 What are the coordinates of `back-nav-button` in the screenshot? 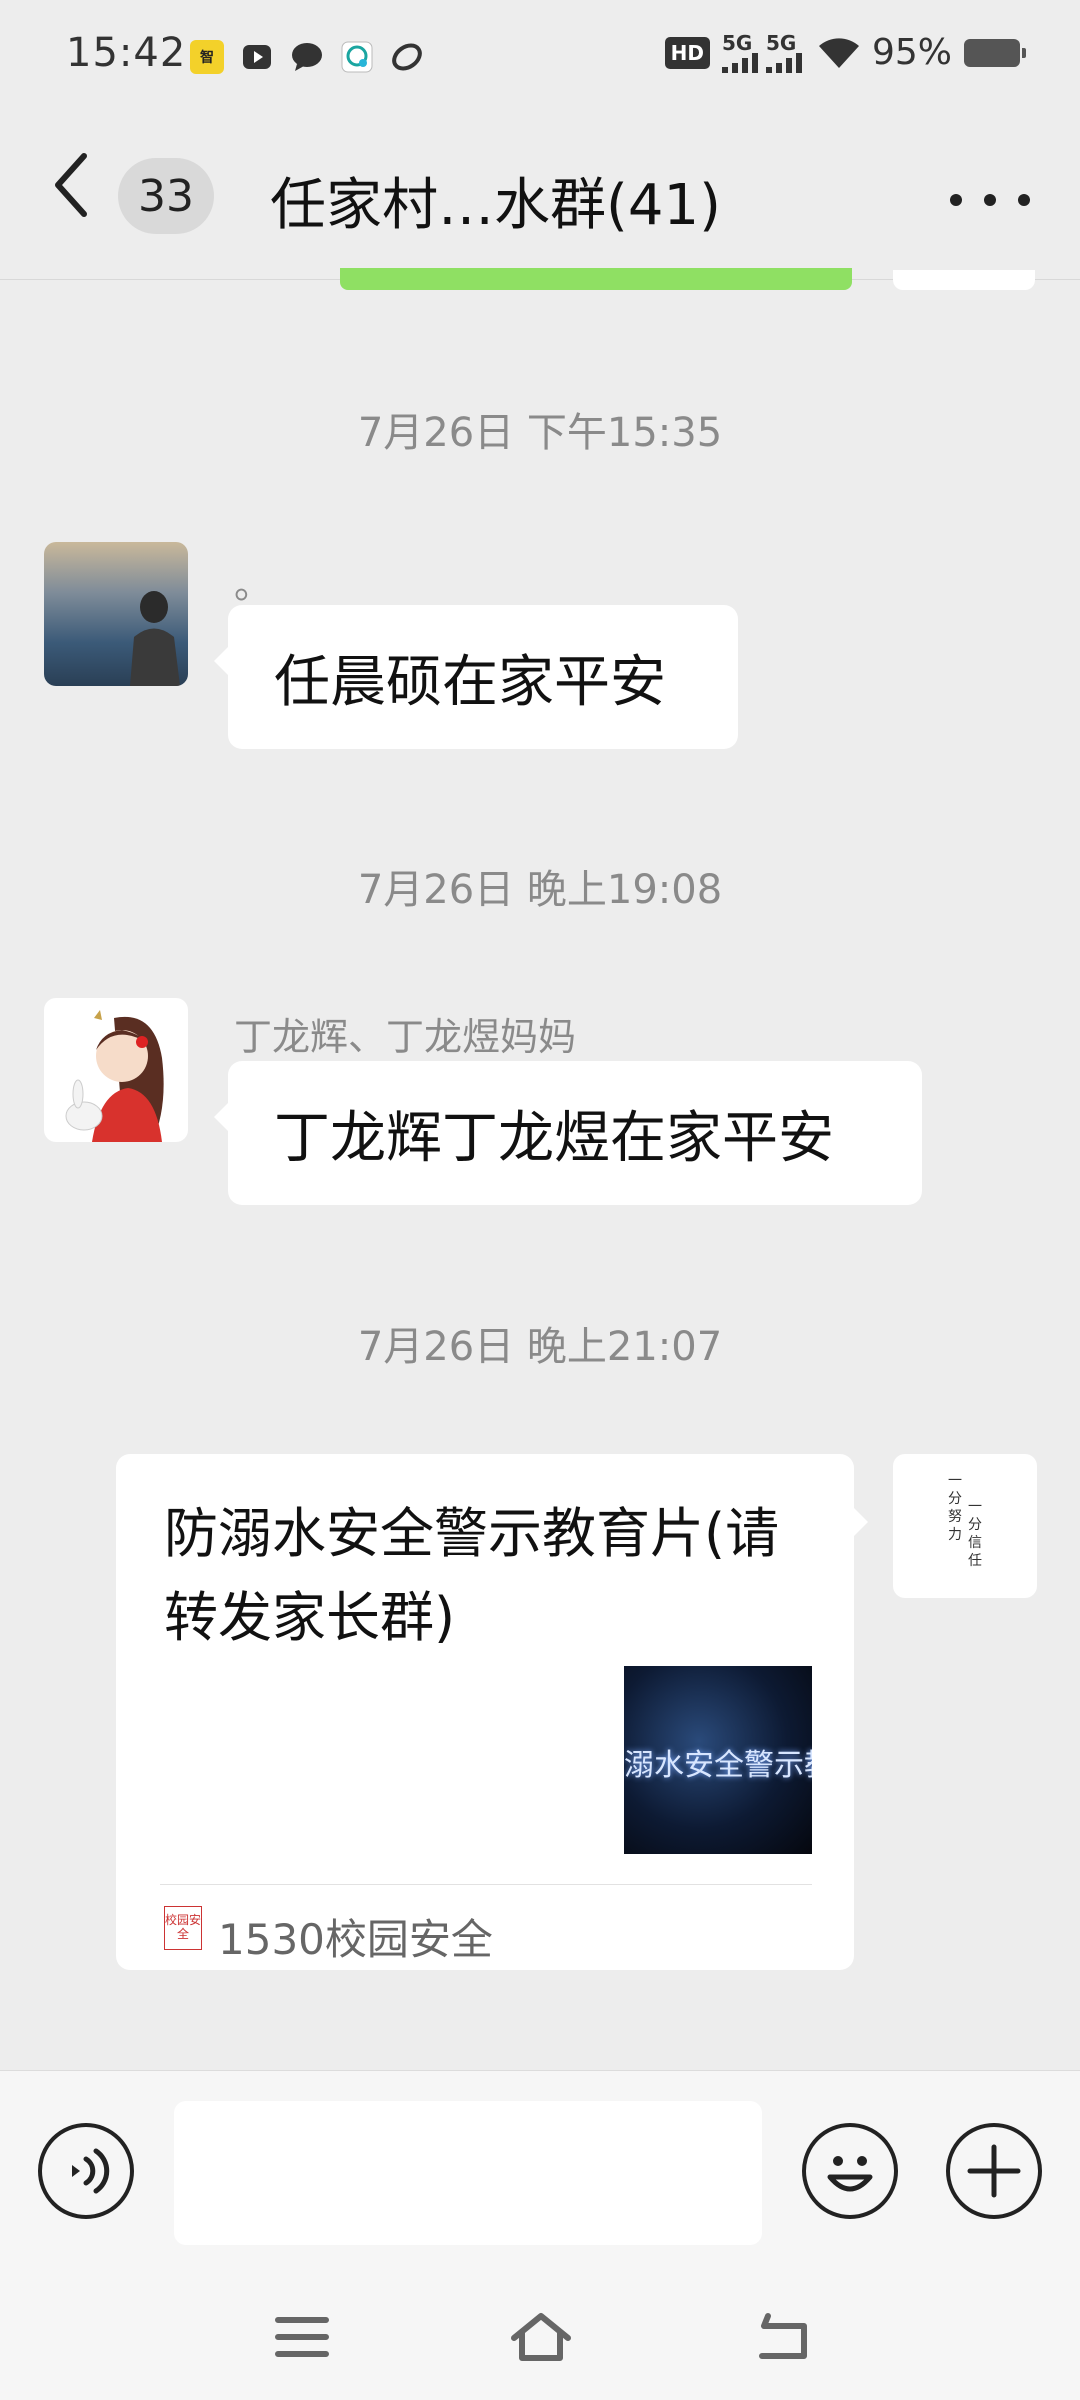 It's located at (782, 2337).